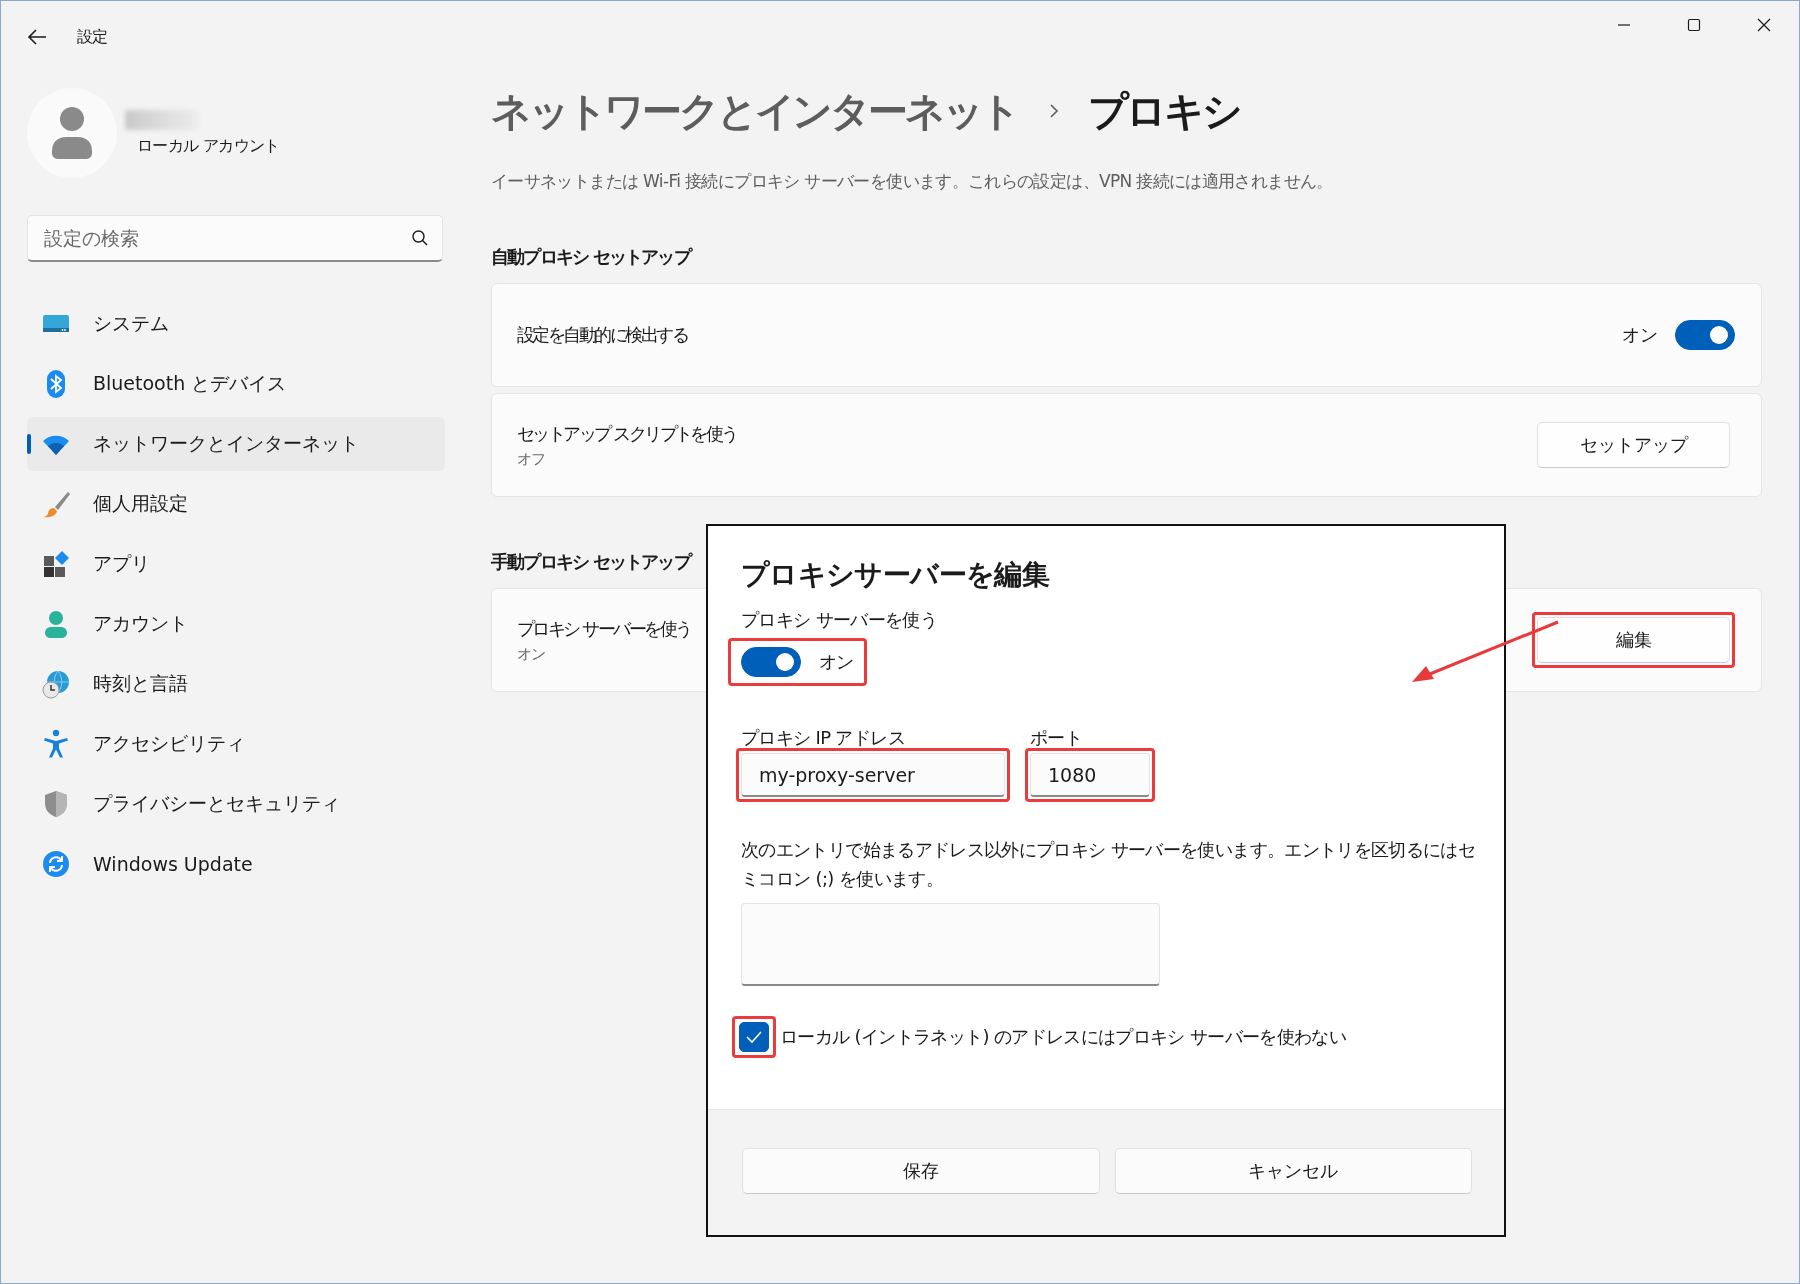 The width and height of the screenshot is (1800, 1284). Describe the element at coordinates (950, 944) in the screenshot. I see `exceptions-field` at that location.